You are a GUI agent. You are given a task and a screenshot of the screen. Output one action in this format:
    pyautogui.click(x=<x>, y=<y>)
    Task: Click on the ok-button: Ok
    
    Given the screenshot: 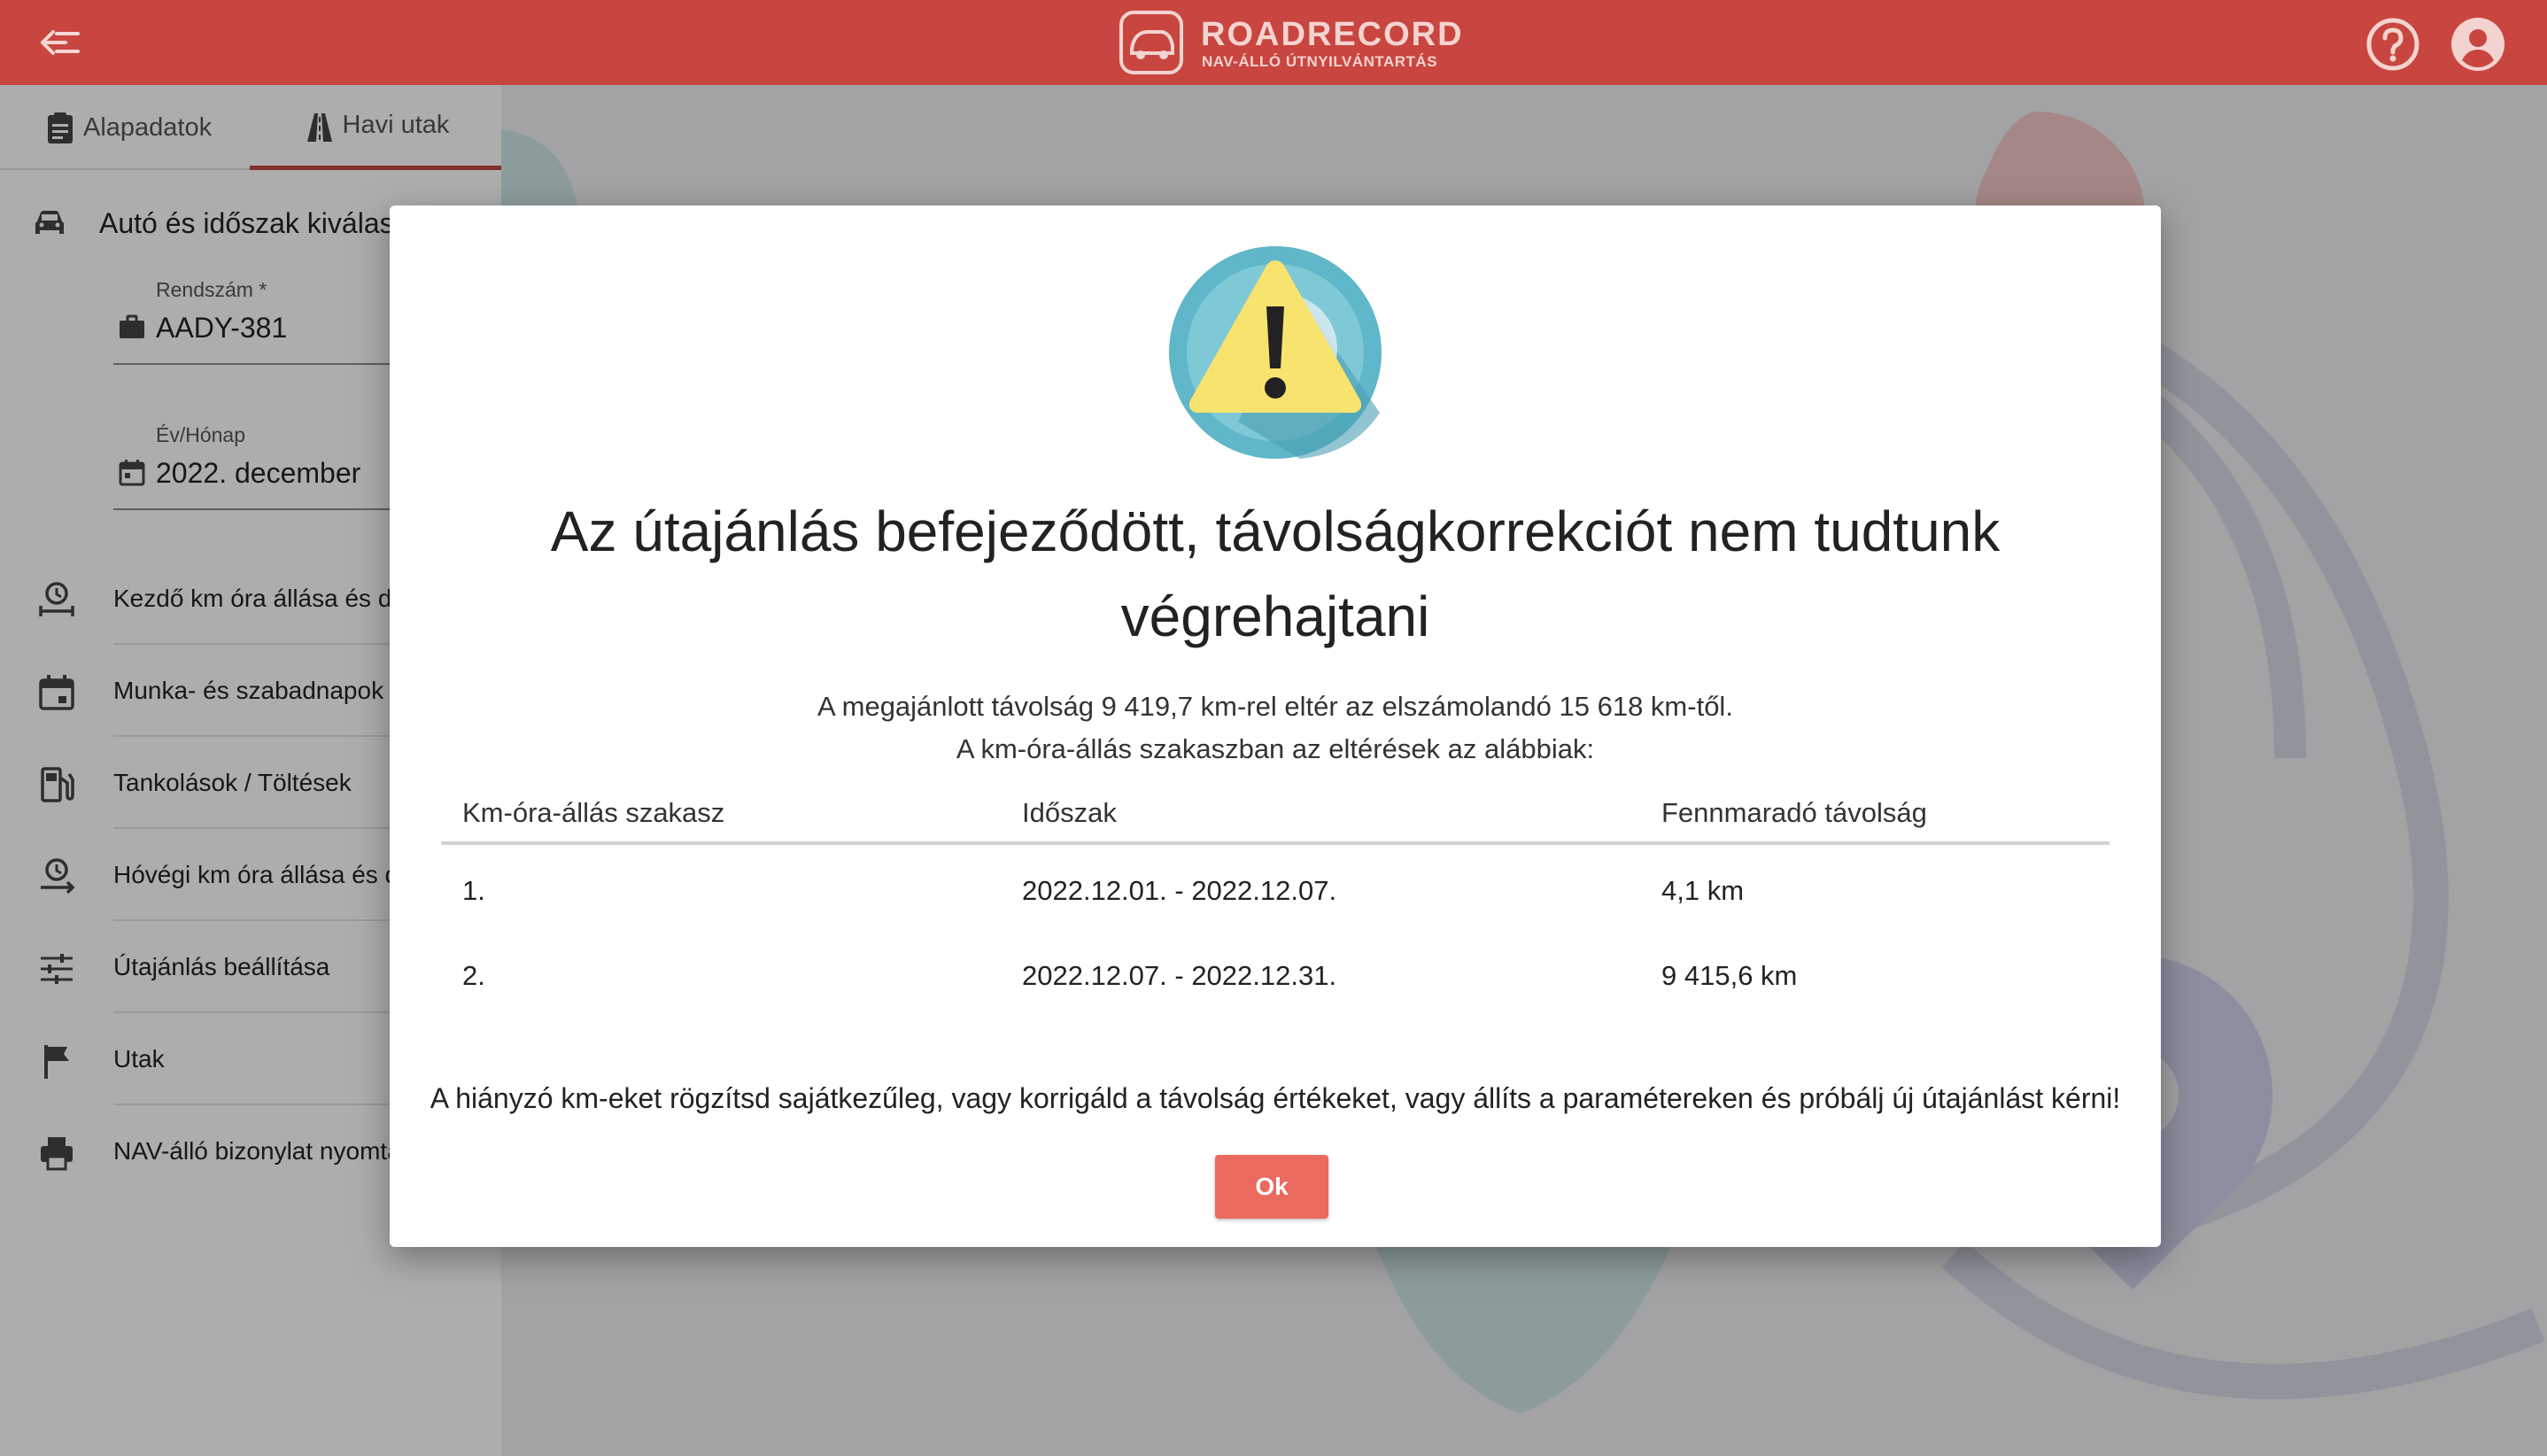 What is the action you would take?
    pyautogui.click(x=1272, y=1187)
    